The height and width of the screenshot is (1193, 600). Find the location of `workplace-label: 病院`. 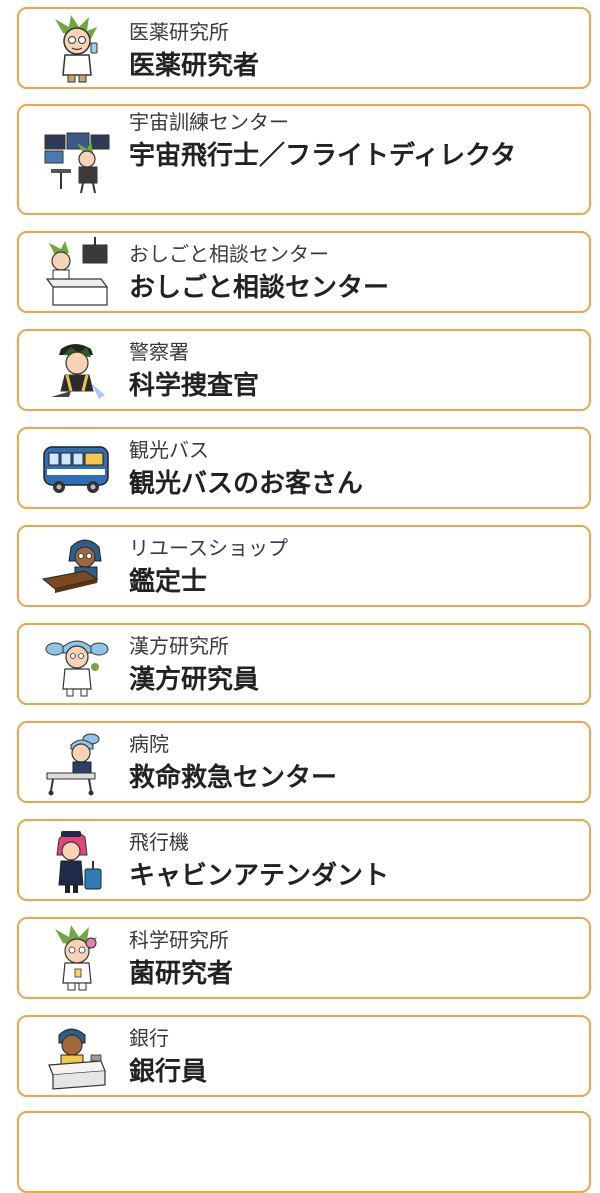

workplace-label: 病院 is located at coordinates (149, 744).